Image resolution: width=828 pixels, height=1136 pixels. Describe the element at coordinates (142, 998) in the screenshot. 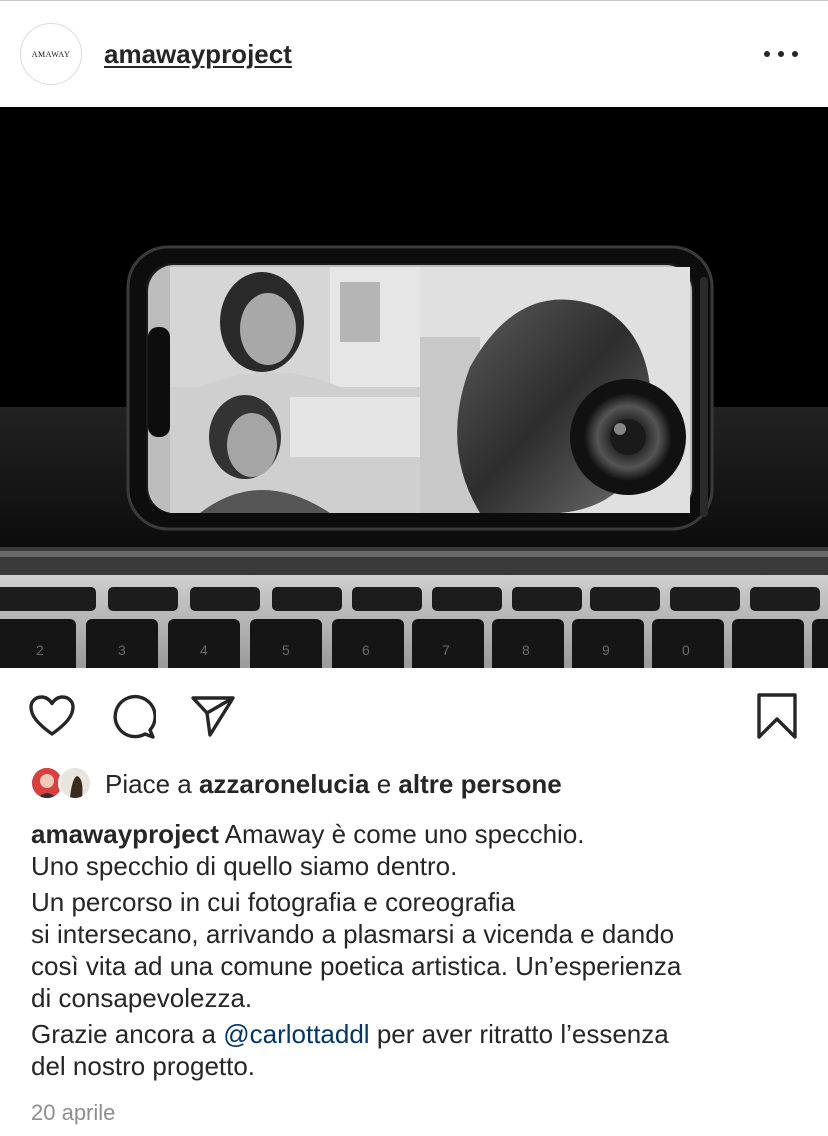

I see `caption-line: di consapevolezza.` at that location.